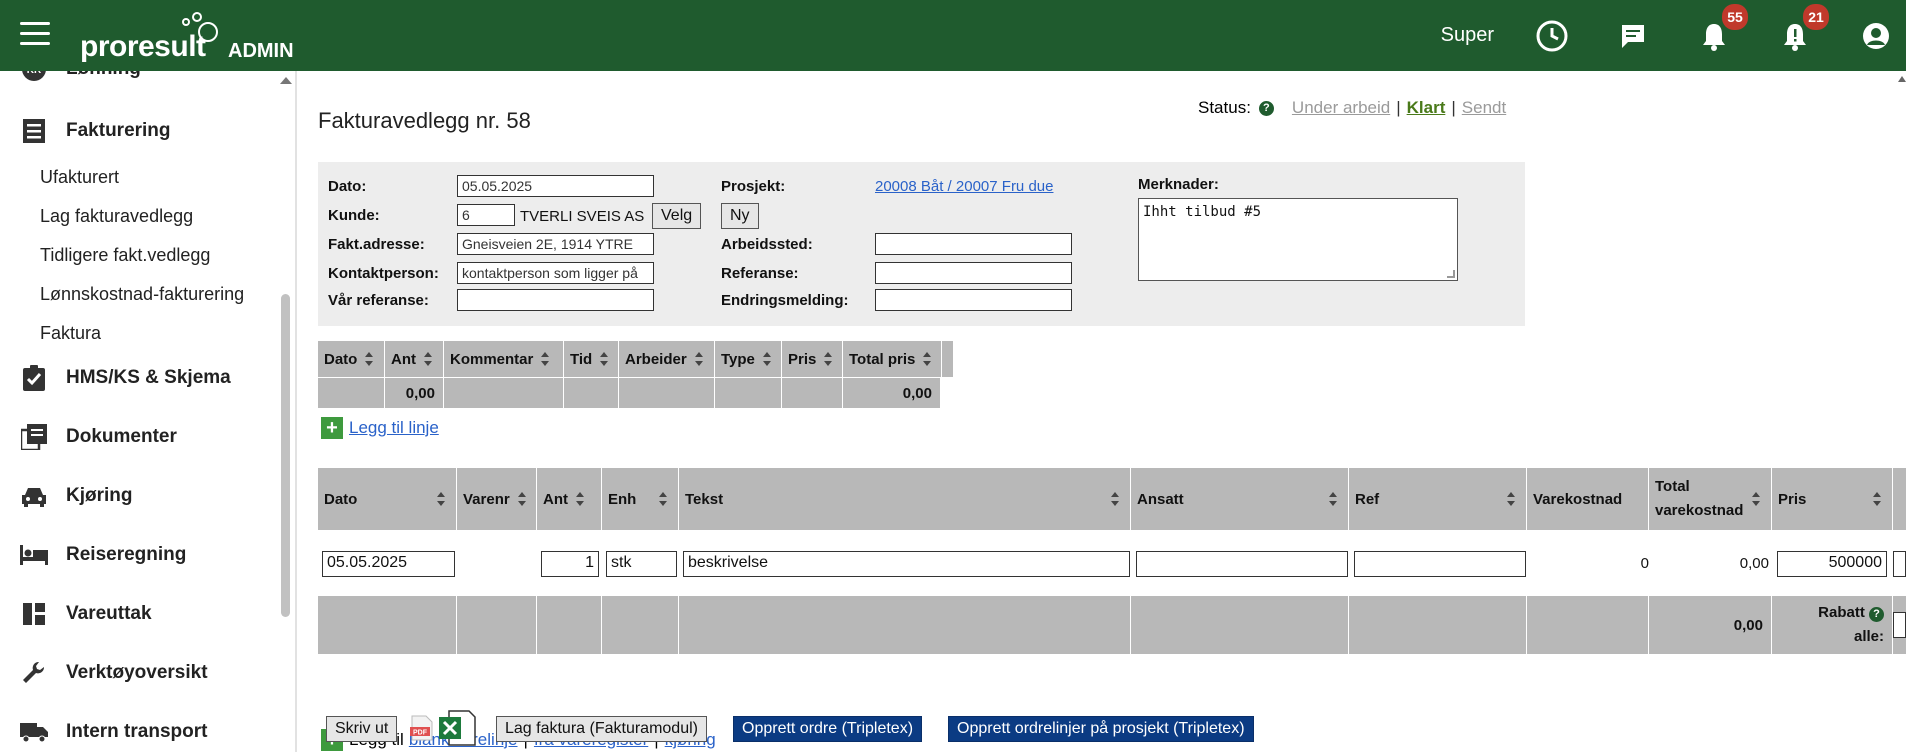  Describe the element at coordinates (504, 359) in the screenshot. I see `col-header-kommentar: Kommentar` at that location.